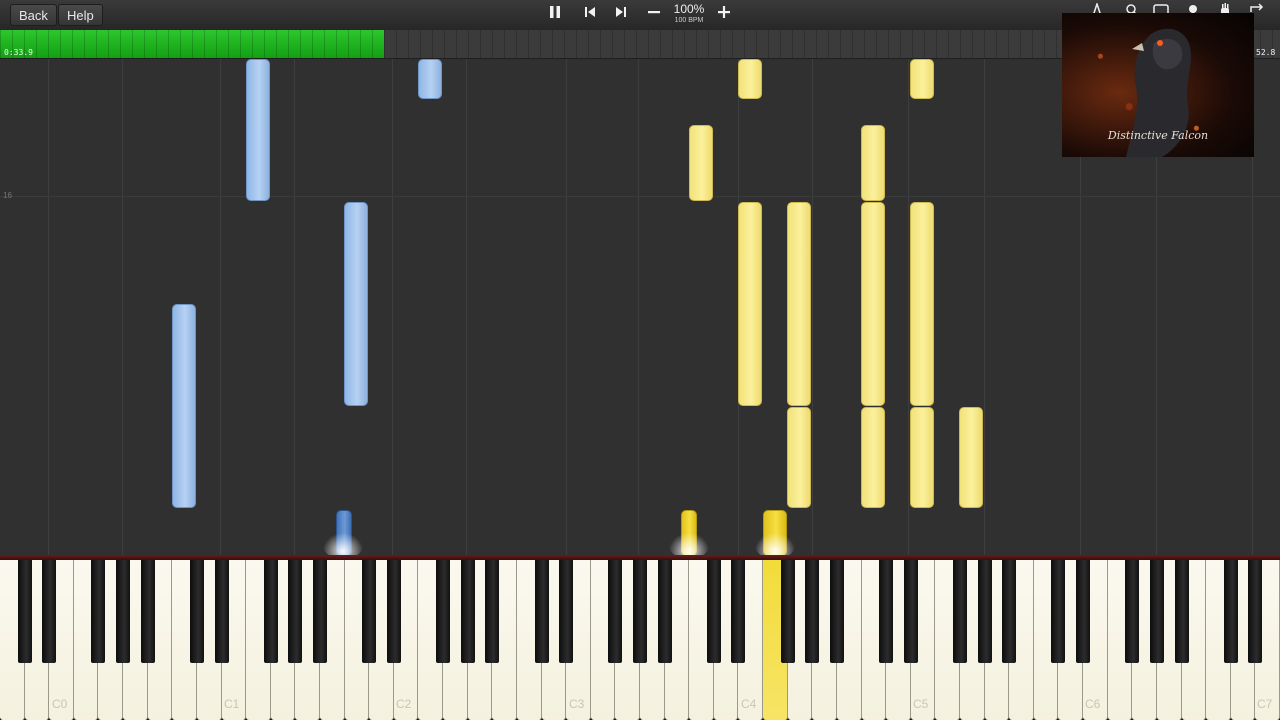  What do you see at coordinates (689, 20) in the screenshot?
I see `tempo-label: 100 BPM` at bounding box center [689, 20].